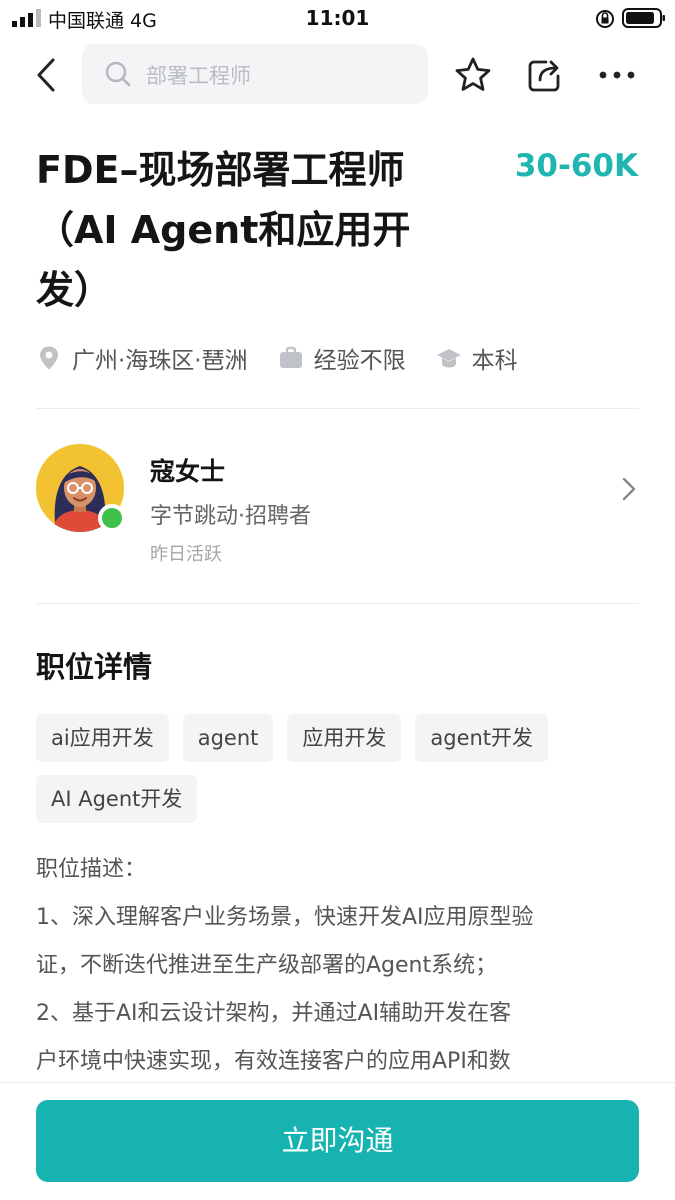  I want to click on rotation-lock-icon, so click(605, 19).